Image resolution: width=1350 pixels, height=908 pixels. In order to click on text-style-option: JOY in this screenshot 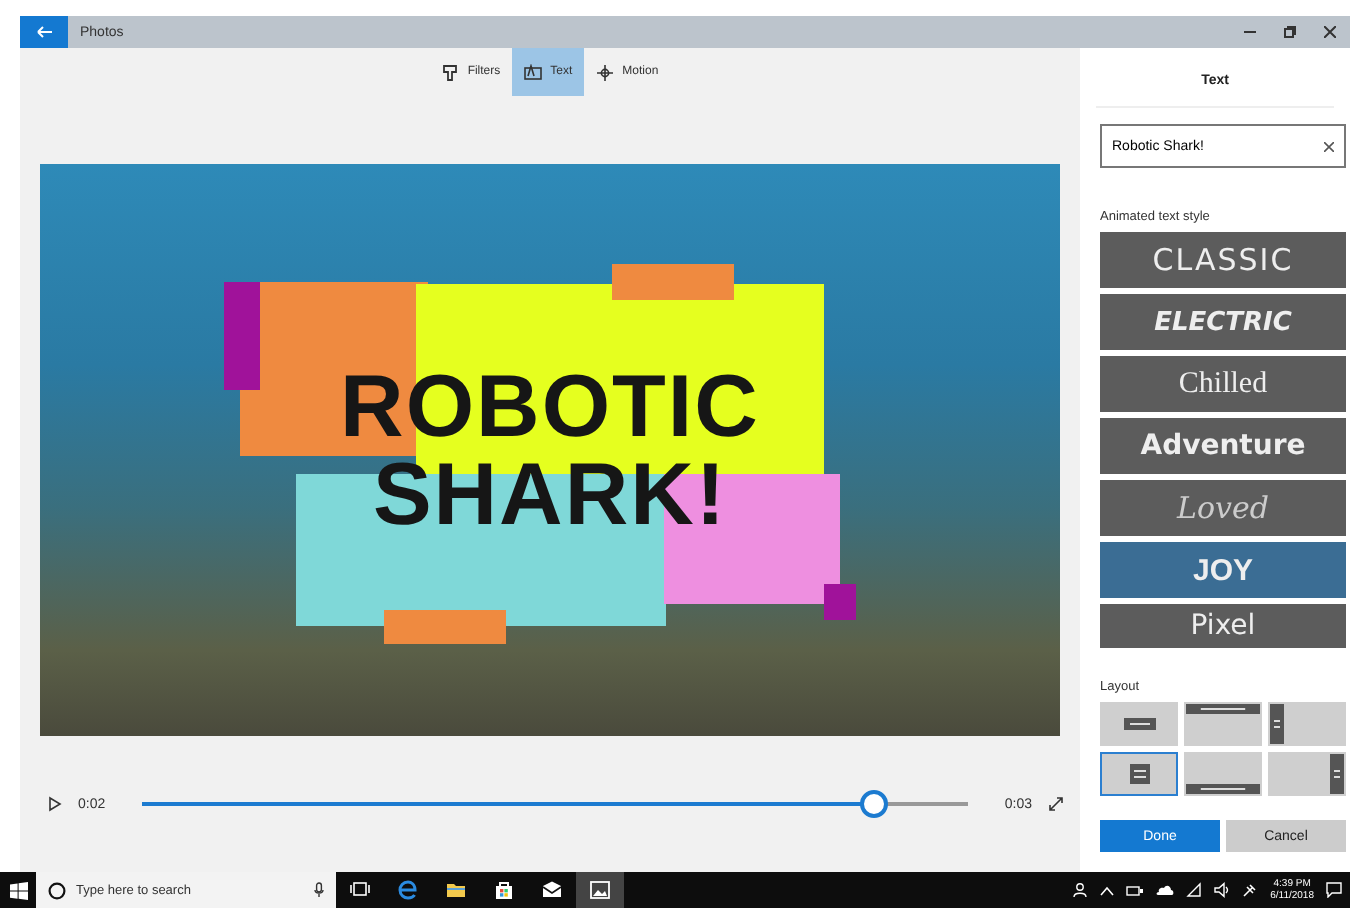, I will do `click(1223, 570)`.